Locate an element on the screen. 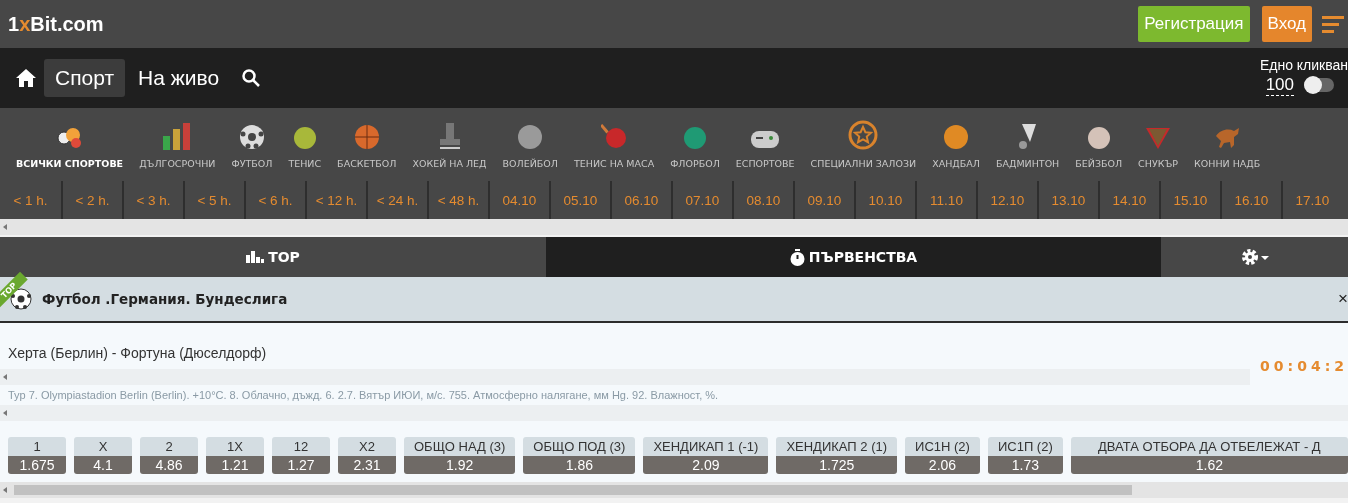  skate-icon is located at coordinates (449, 136).